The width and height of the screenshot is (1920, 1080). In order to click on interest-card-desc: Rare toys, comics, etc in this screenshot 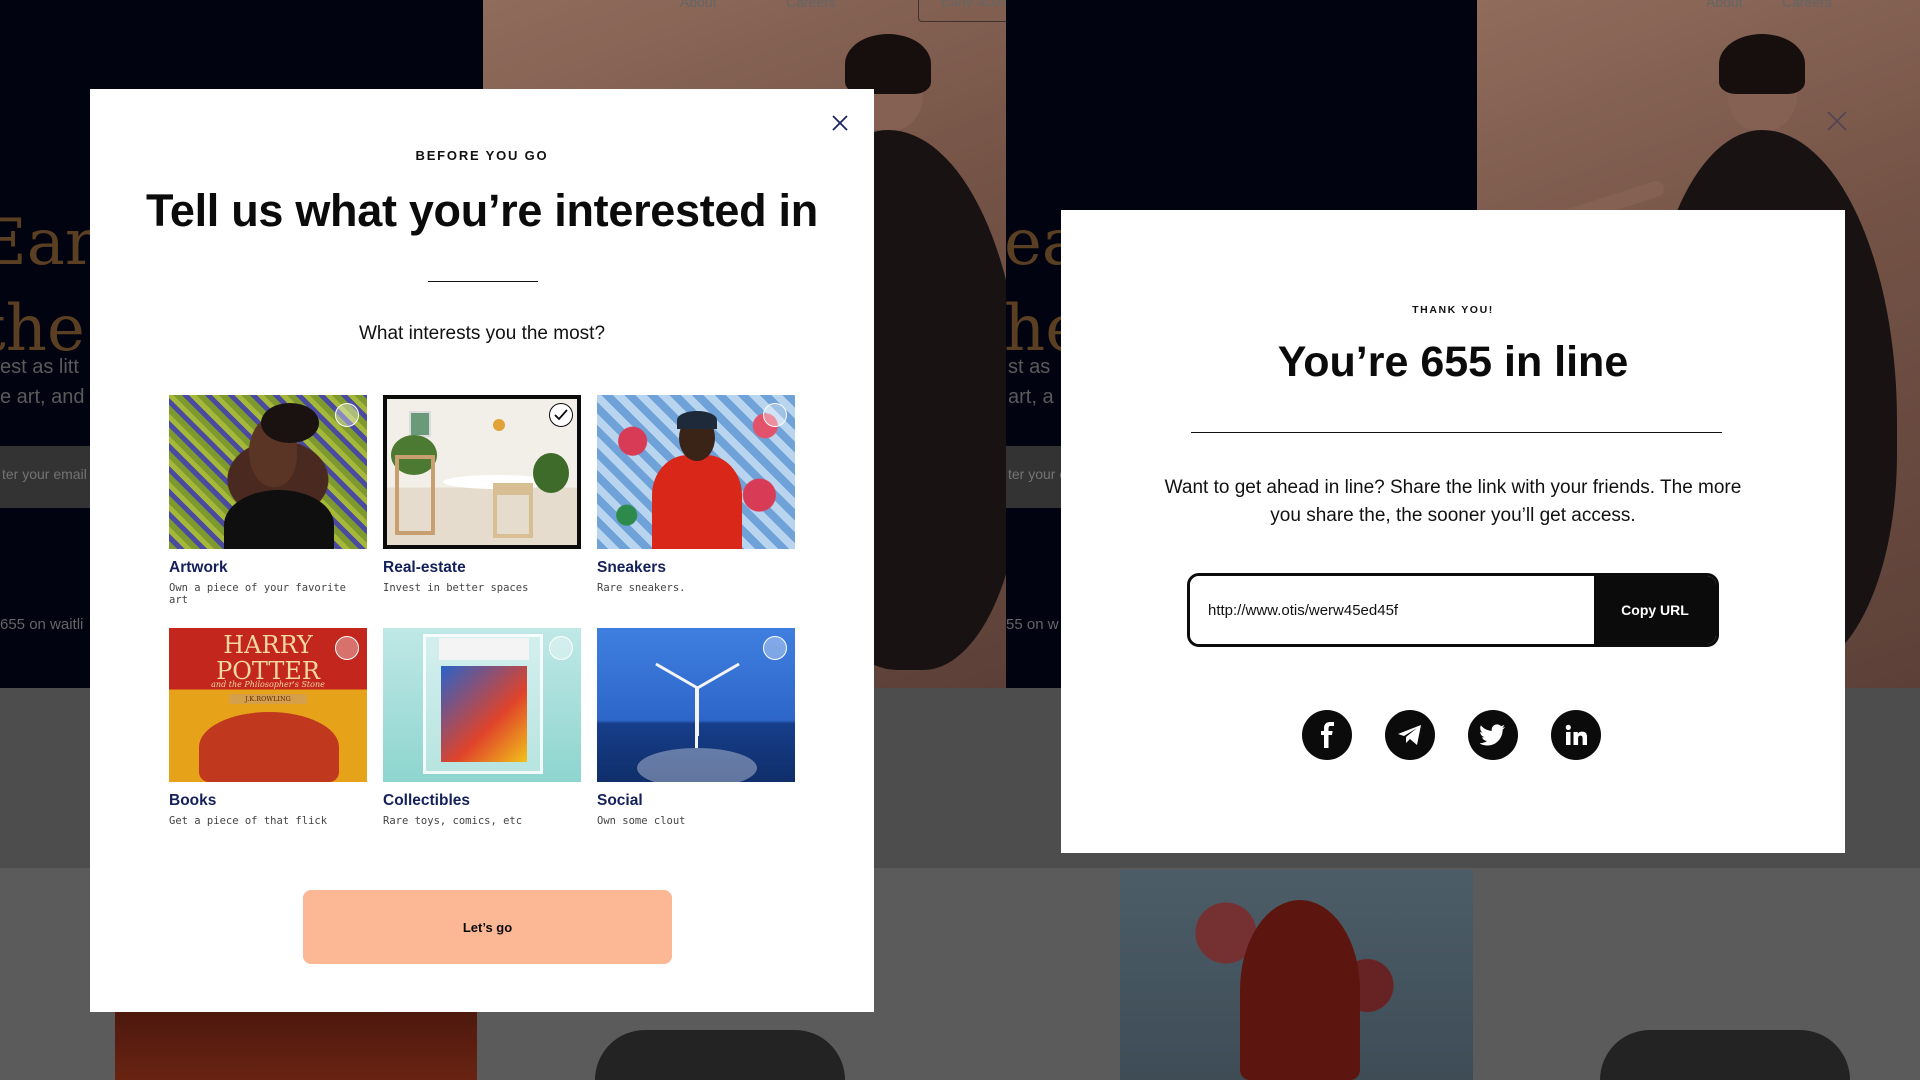, I will do `click(453, 821)`.